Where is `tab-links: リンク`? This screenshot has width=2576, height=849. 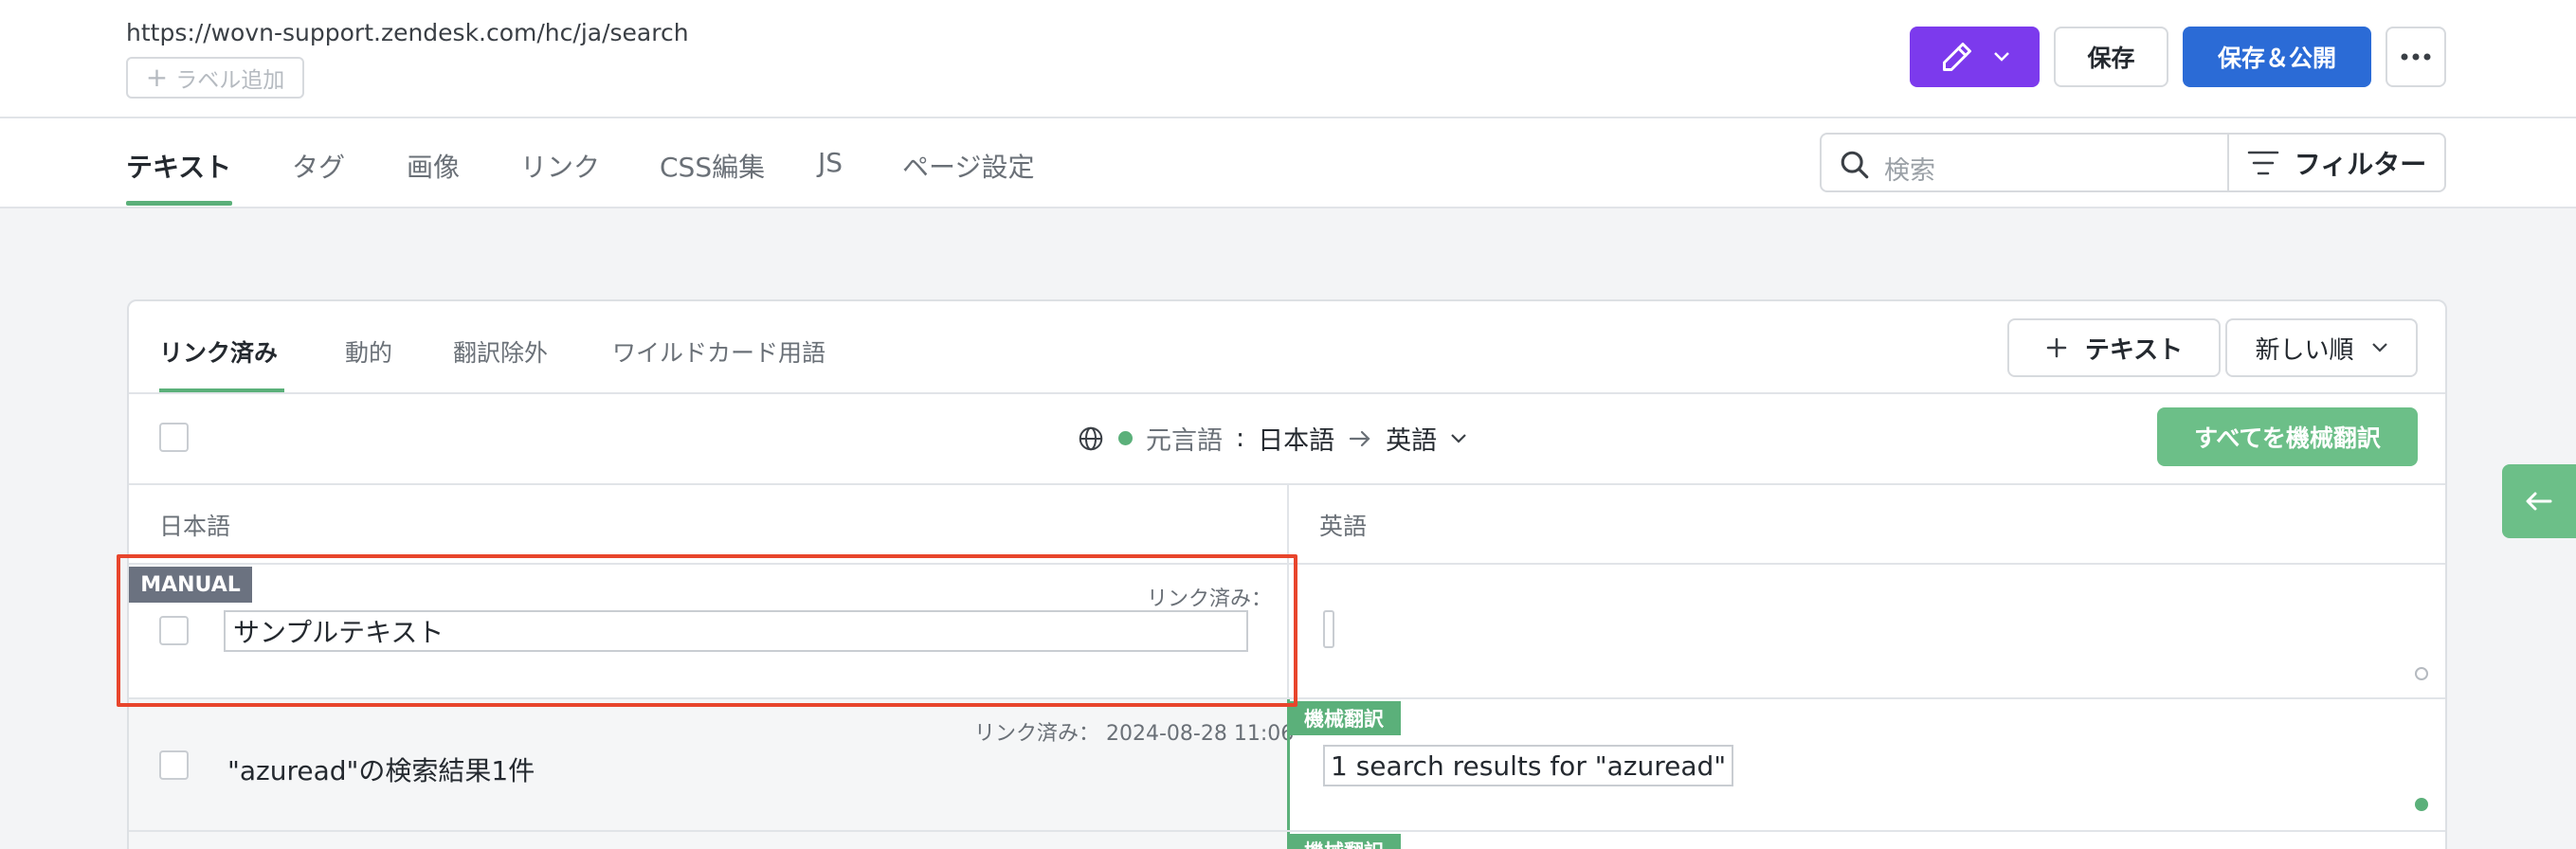 tab-links: リンク is located at coordinates (560, 166).